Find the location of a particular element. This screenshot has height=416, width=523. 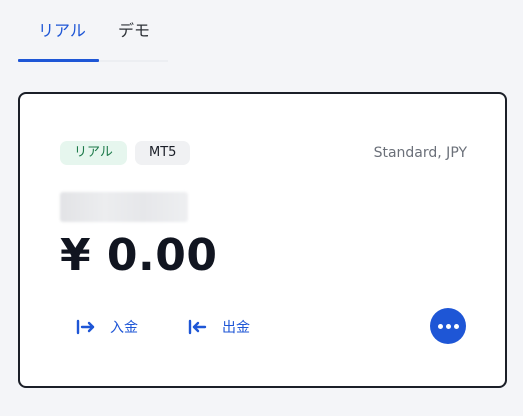

withdraw-button: 出金 is located at coordinates (219, 327).